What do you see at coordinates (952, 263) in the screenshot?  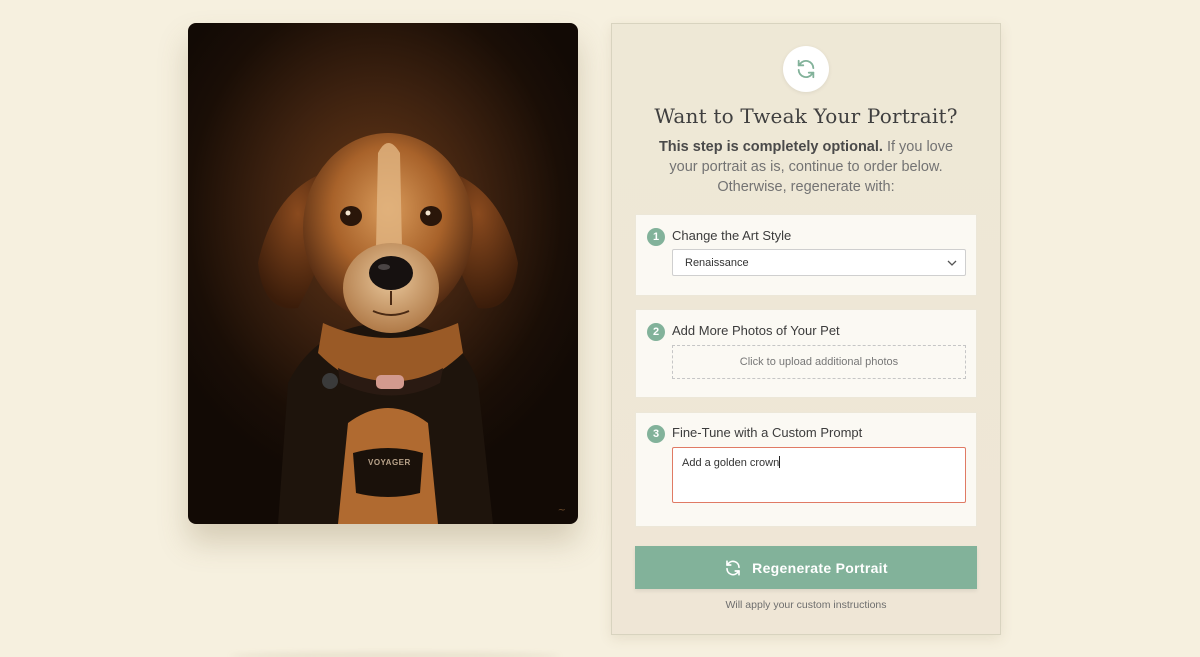 I see `chevron-down-icon` at bounding box center [952, 263].